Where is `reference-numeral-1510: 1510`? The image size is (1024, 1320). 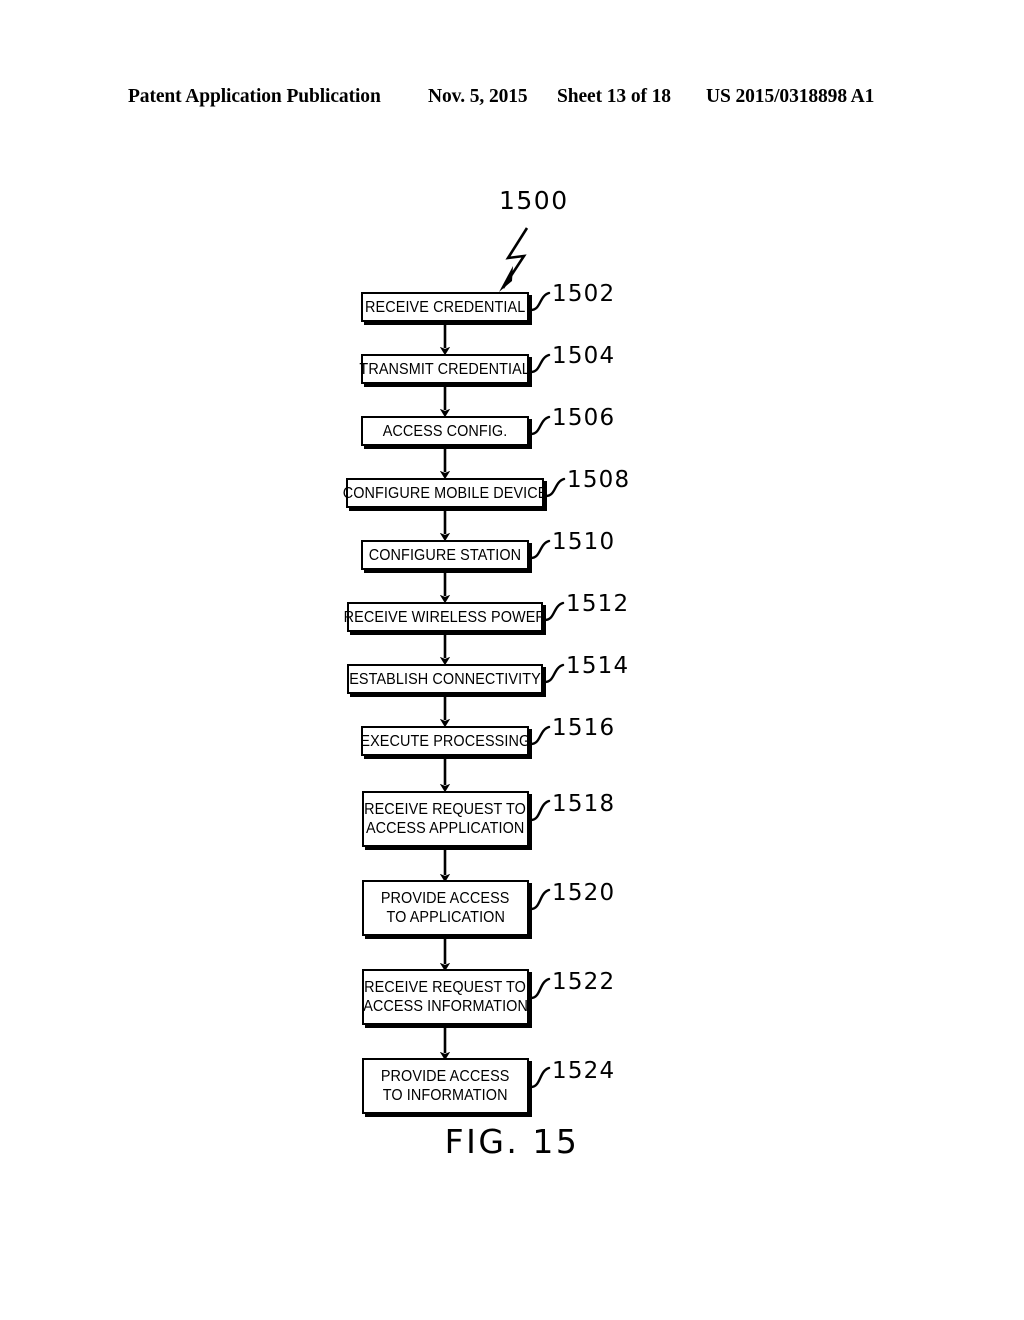
reference-numeral-1510: 1510 is located at coordinates (584, 542).